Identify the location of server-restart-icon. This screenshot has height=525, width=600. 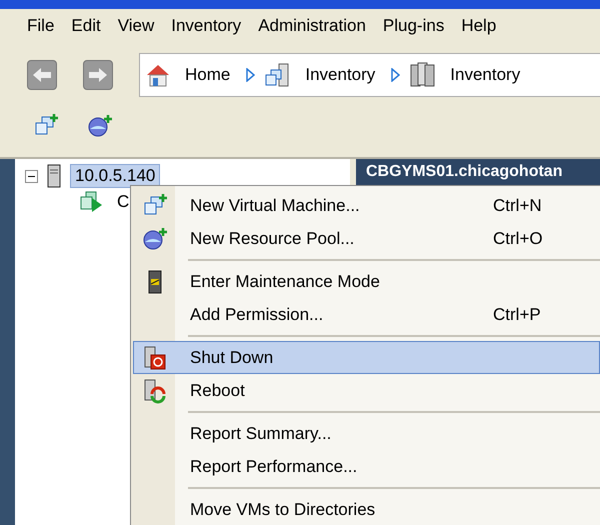
(155, 391).